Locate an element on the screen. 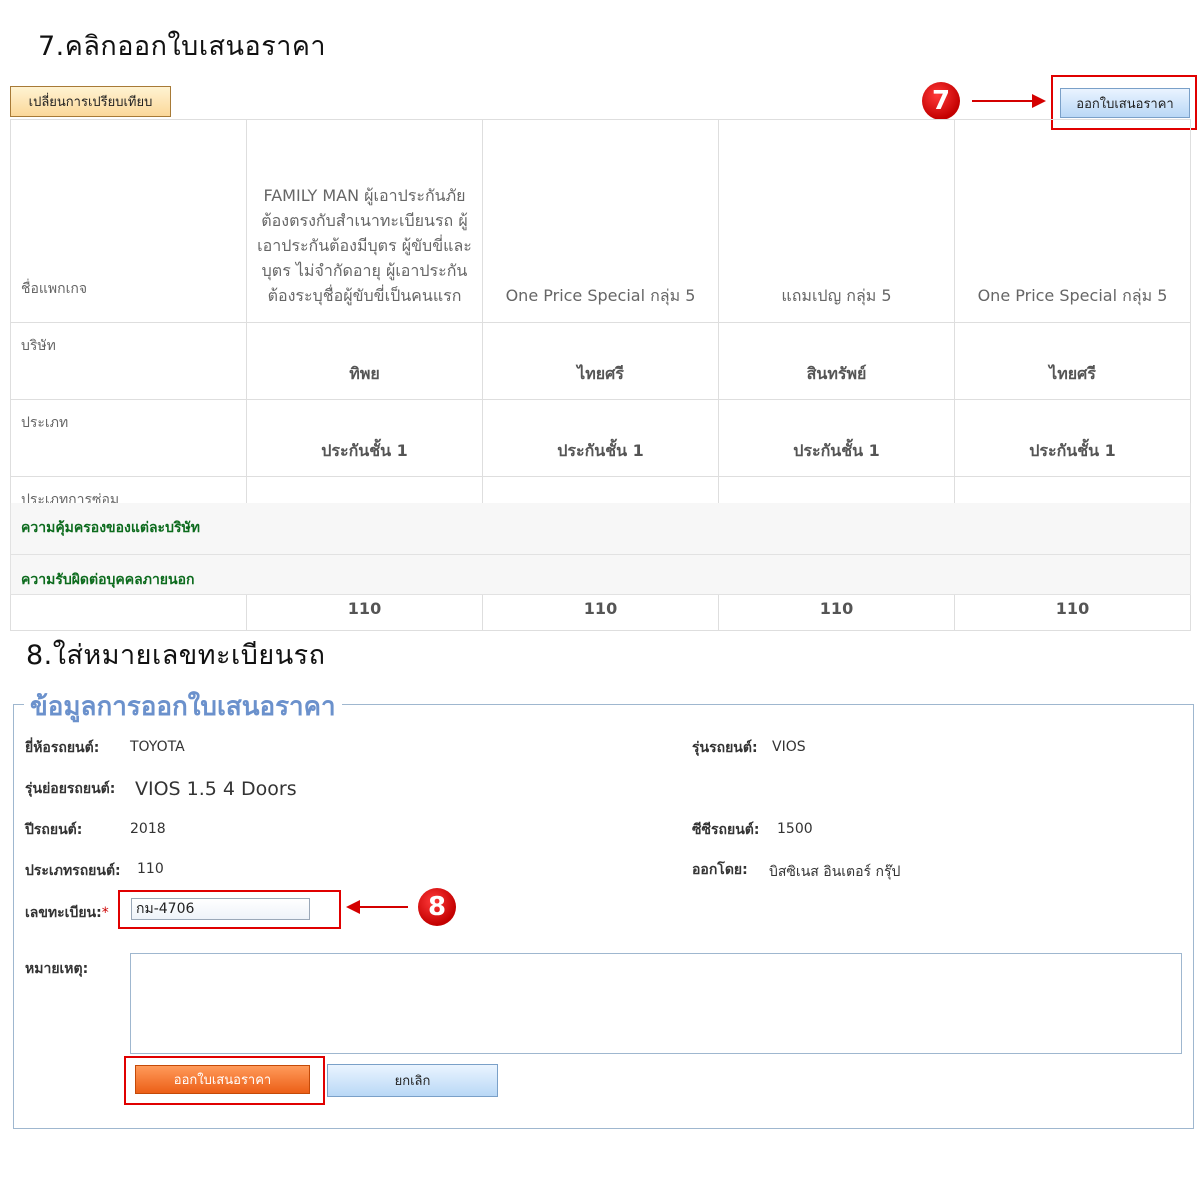 This screenshot has width=1200, height=1200. change-comparison-button: เปลี่ยนการเปรียบเทียบ is located at coordinates (90, 101).